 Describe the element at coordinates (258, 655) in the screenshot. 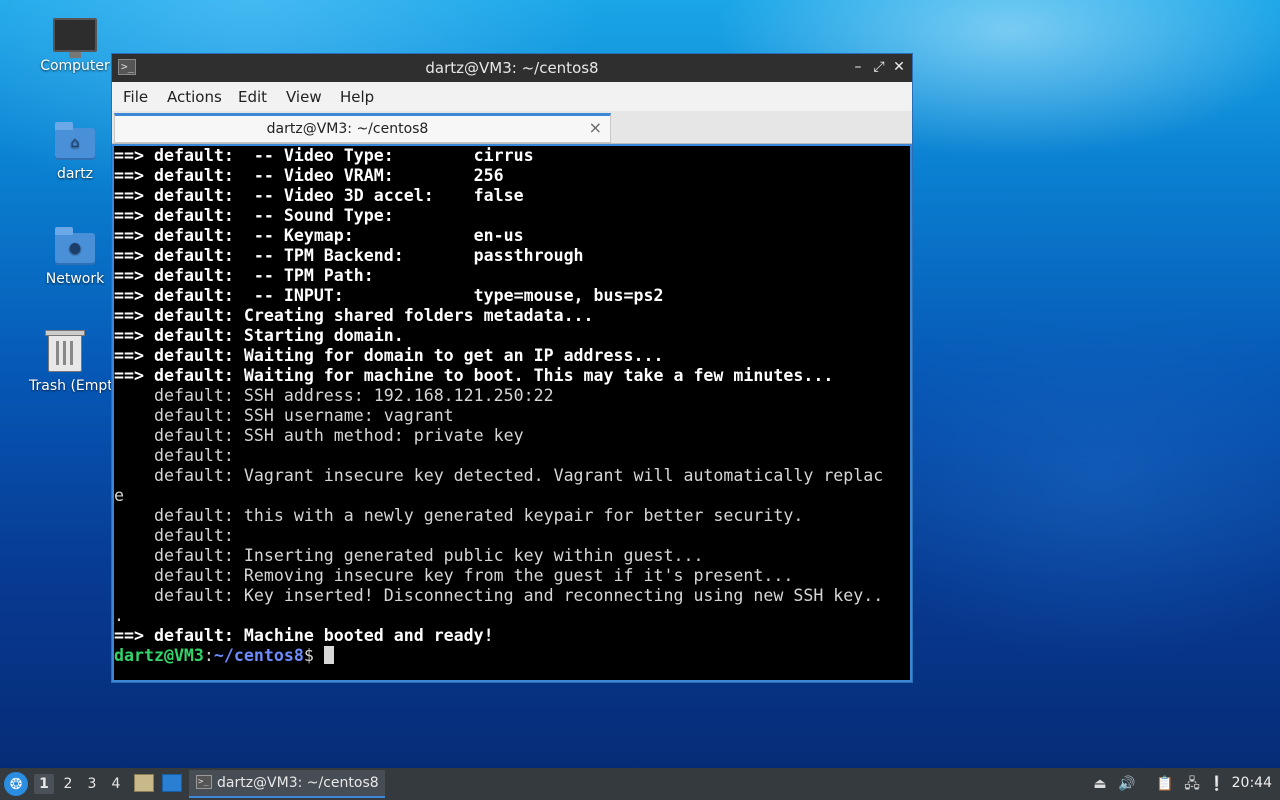

I see `prompt-path: ~/centos8` at that location.